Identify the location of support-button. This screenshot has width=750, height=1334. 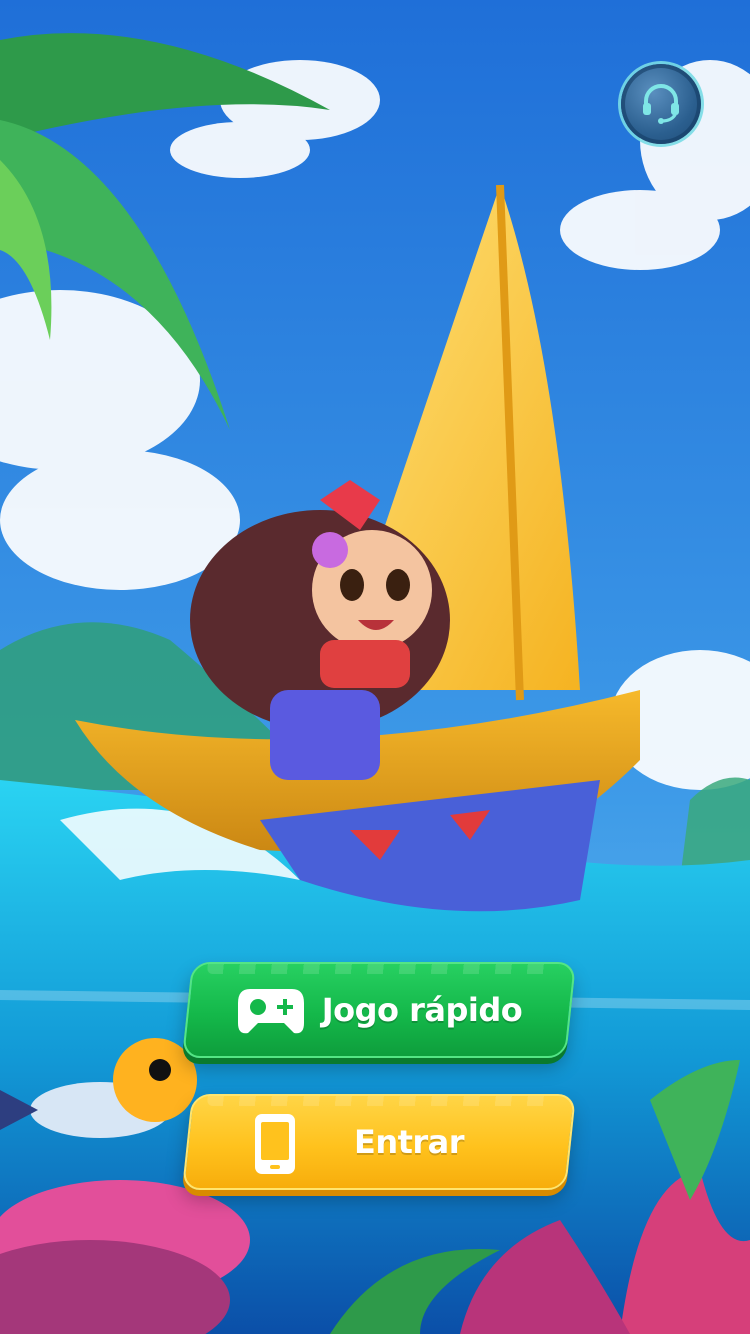
(661, 104).